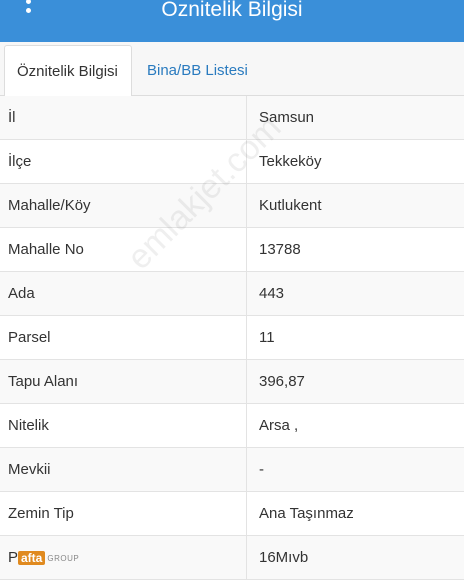  I want to click on row-label: Zemin Tip, so click(123, 514).